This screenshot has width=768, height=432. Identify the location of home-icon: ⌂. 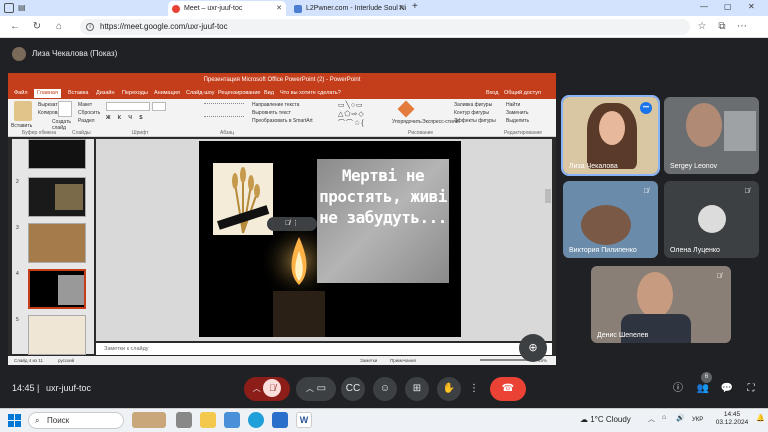
(59, 27).